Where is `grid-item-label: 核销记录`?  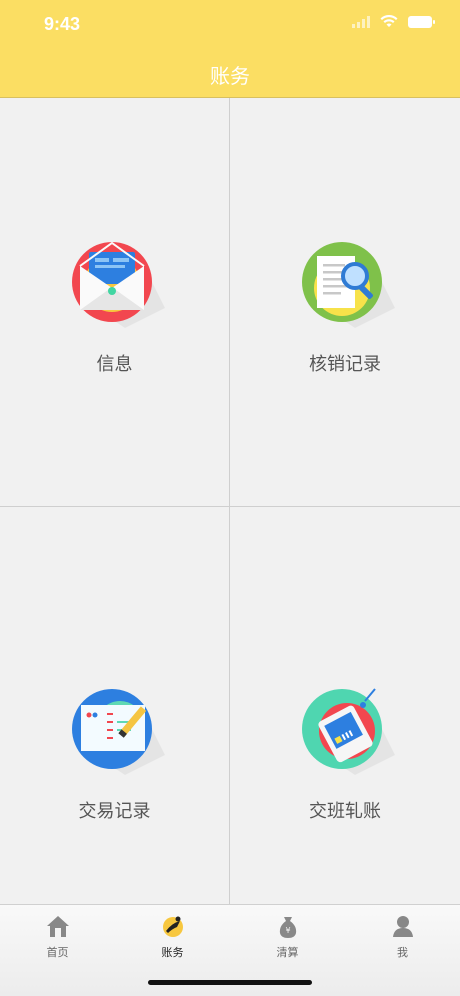 grid-item-label: 核销记录 is located at coordinates (345, 364).